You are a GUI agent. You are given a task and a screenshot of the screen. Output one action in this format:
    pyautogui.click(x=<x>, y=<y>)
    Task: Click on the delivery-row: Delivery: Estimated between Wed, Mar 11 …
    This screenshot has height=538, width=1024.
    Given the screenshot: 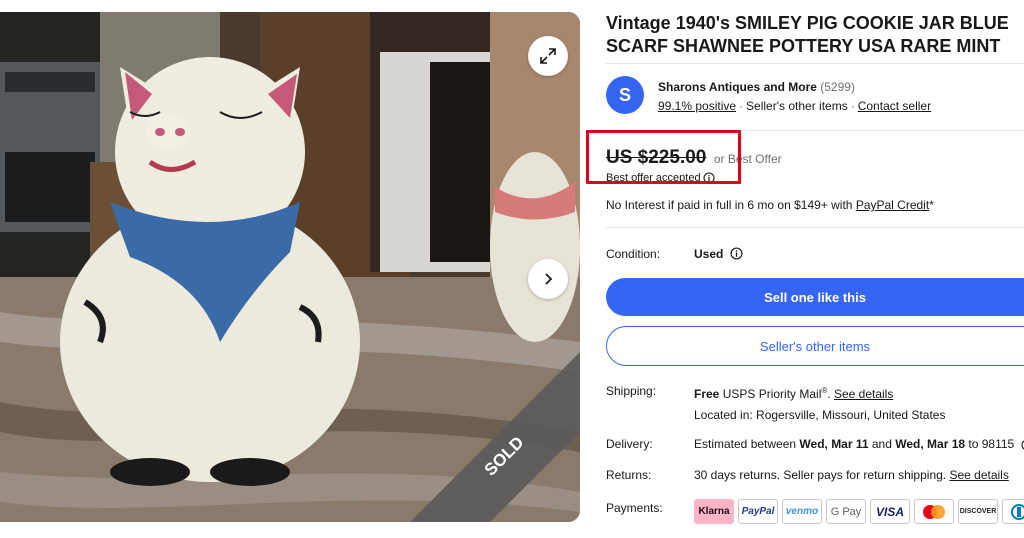 What is the action you would take?
    pyautogui.click(x=815, y=445)
    